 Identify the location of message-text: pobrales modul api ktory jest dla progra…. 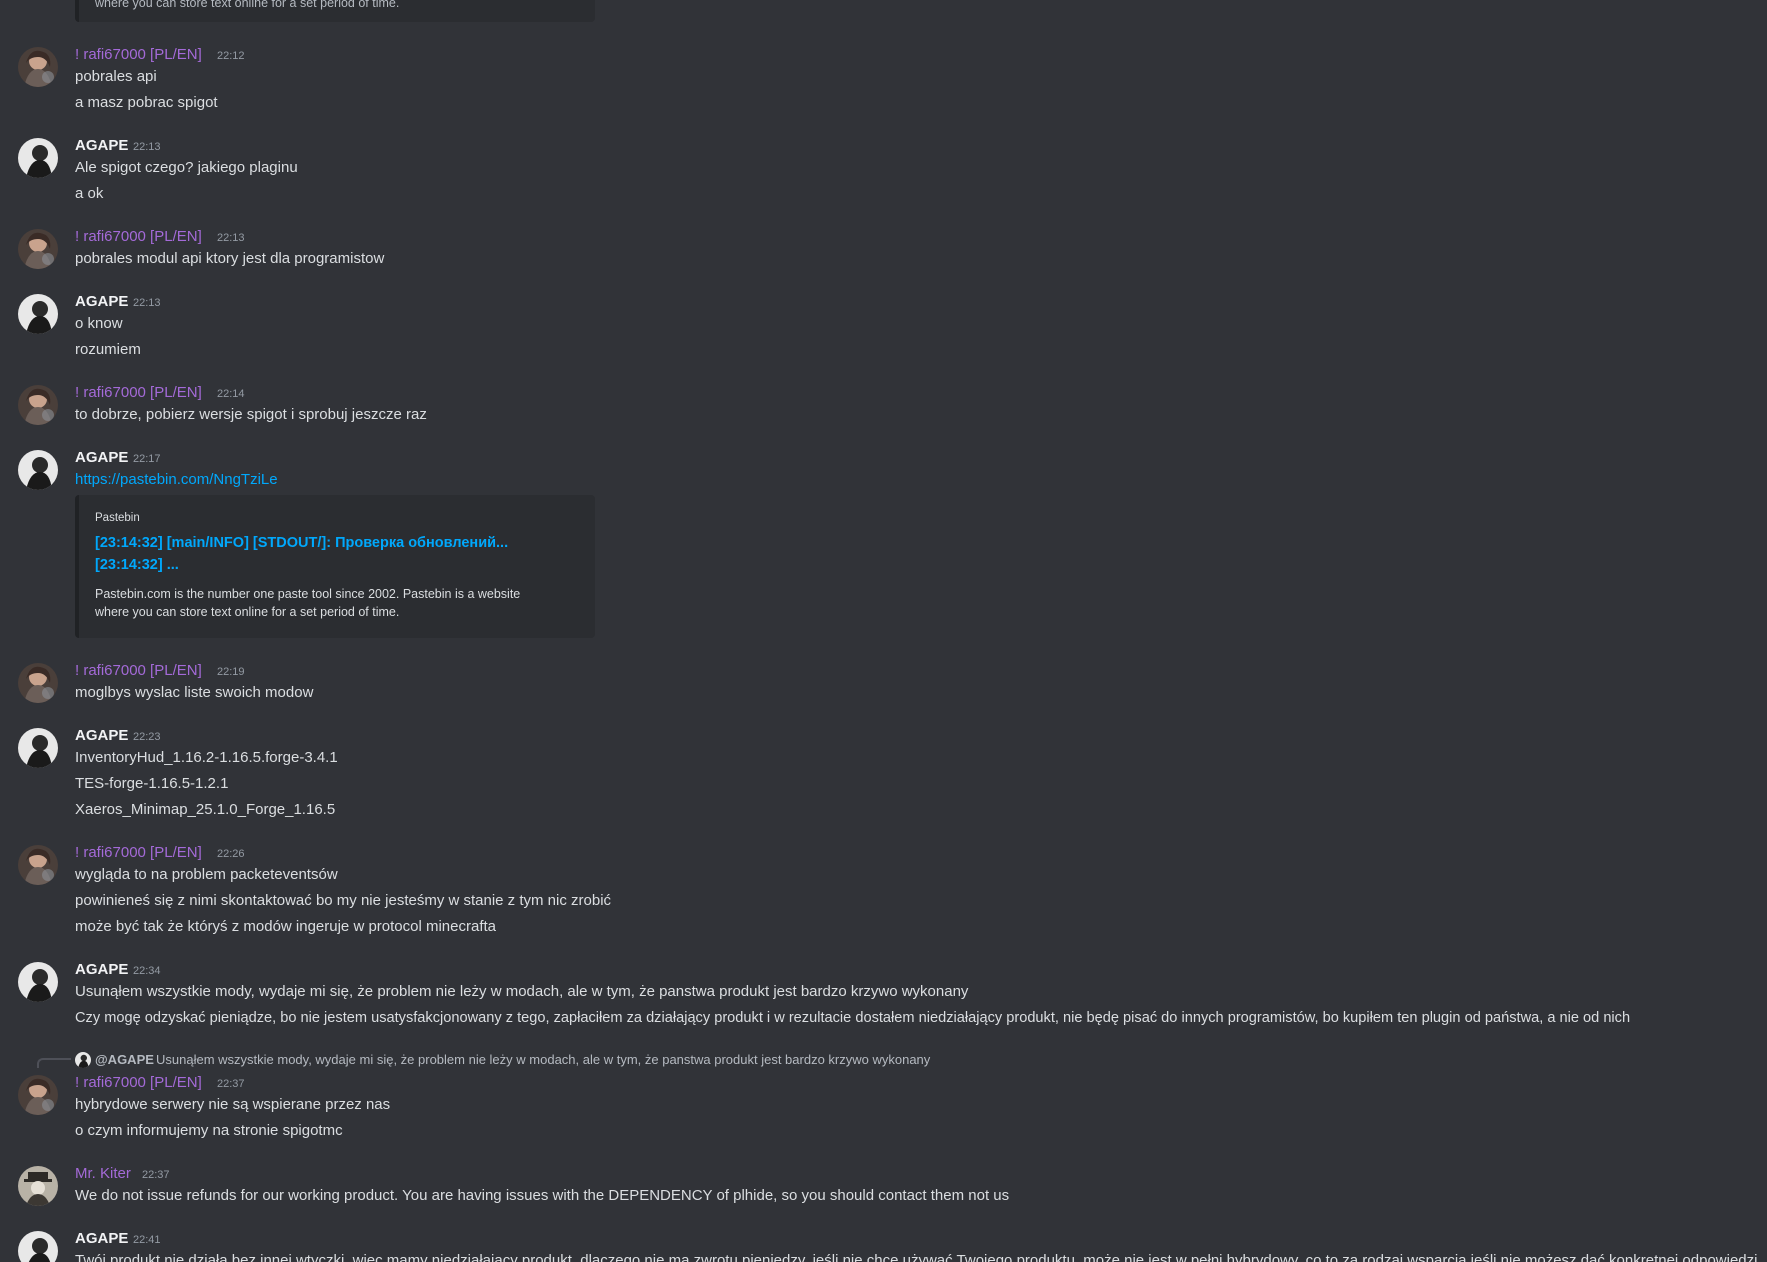
(230, 258).